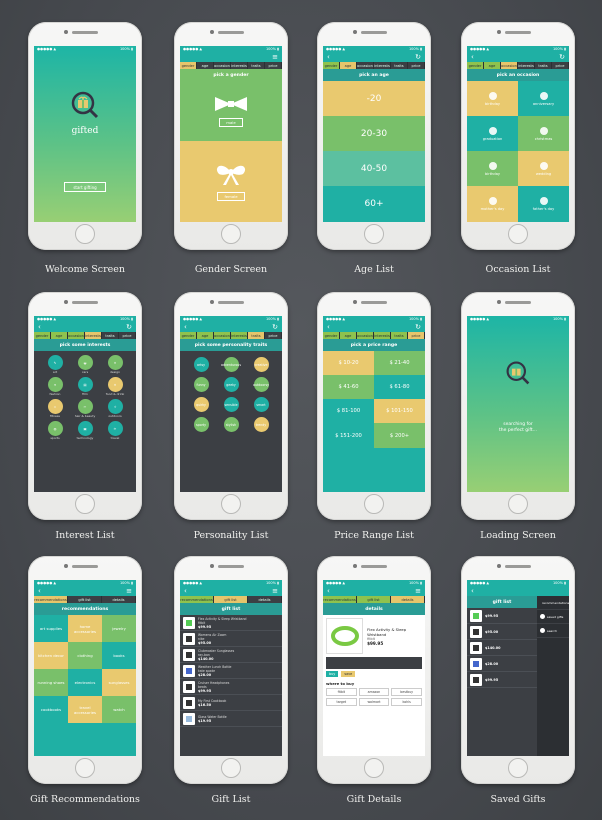 The height and width of the screenshot is (820, 602). I want to click on menu-item-recommendations: recommendations, so click(553, 603).